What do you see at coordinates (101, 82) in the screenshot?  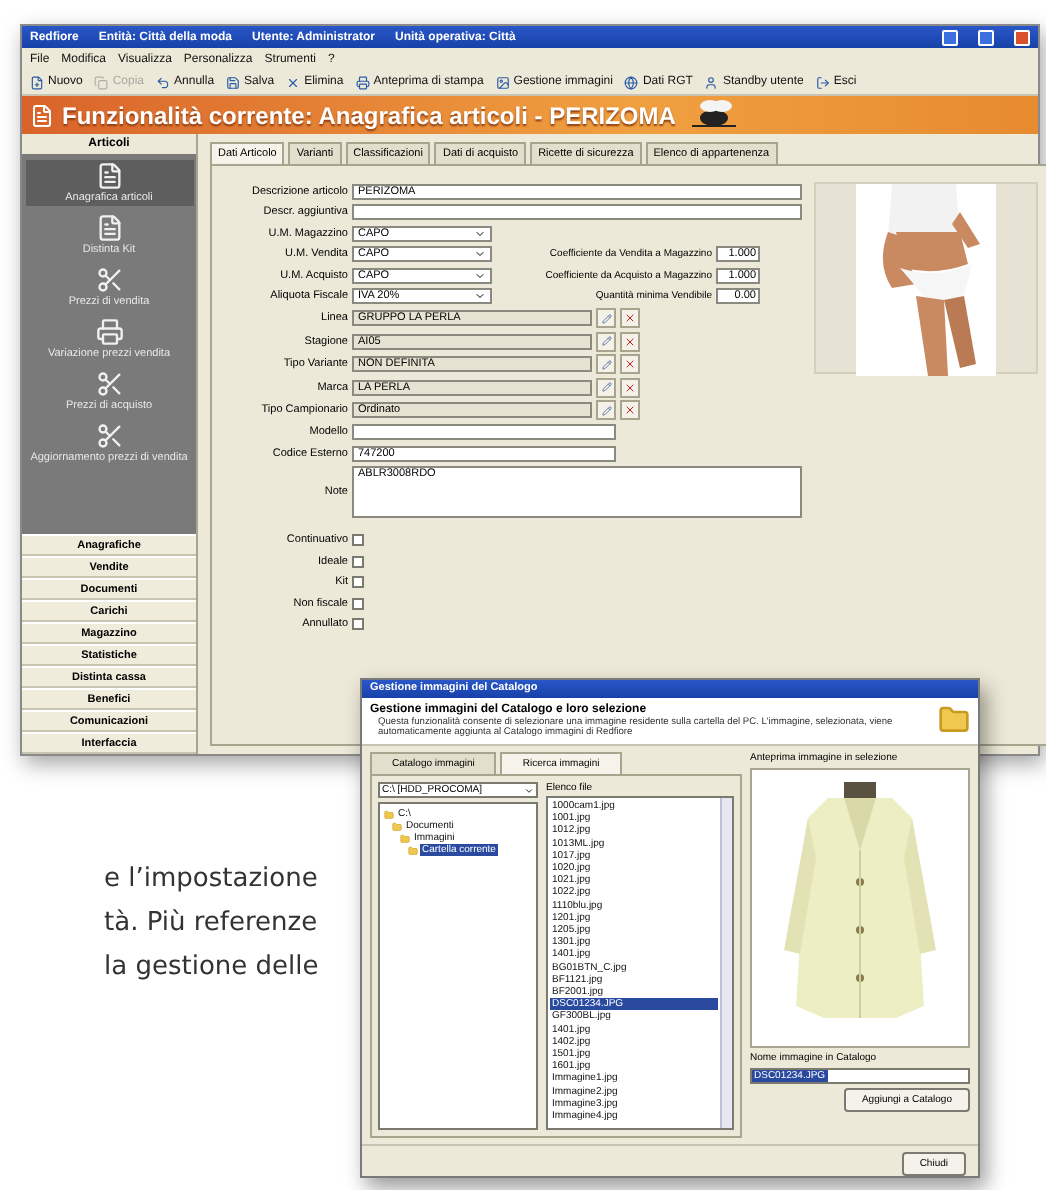 I see `copy-icon` at bounding box center [101, 82].